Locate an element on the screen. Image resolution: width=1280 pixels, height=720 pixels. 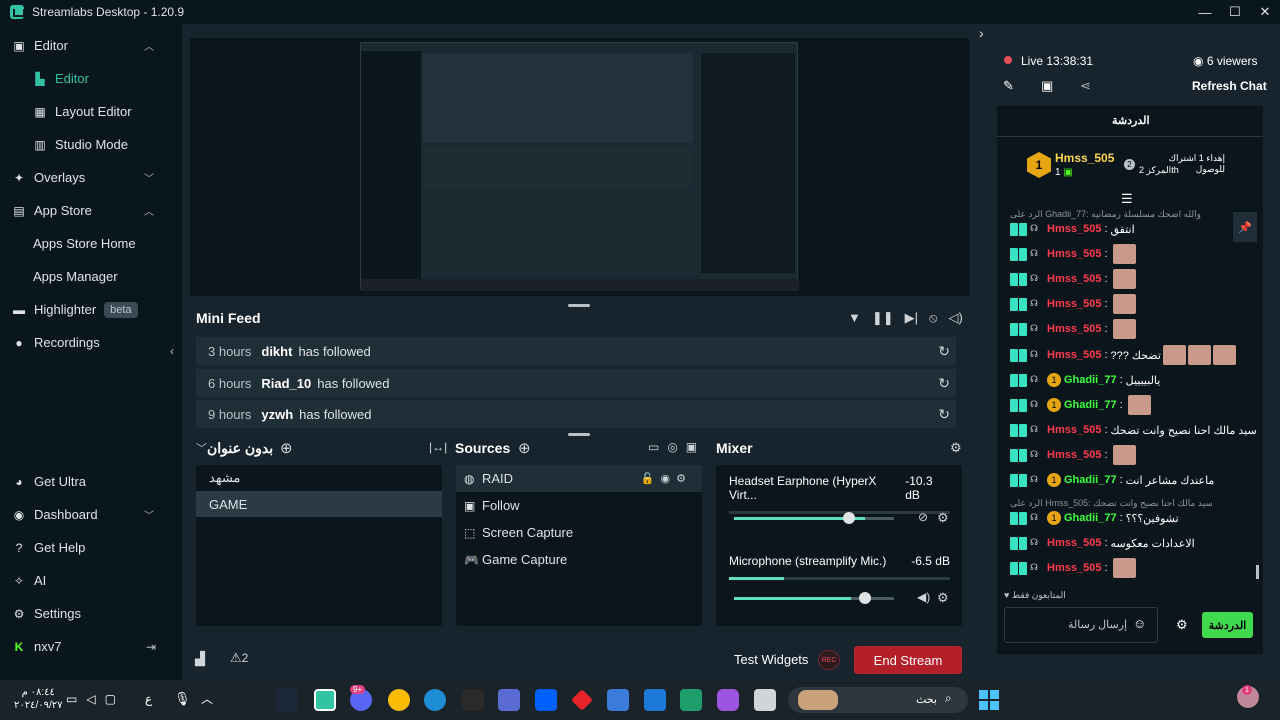
sidebar-item-ai: ✧ AI is located at coordinates (91, 580).